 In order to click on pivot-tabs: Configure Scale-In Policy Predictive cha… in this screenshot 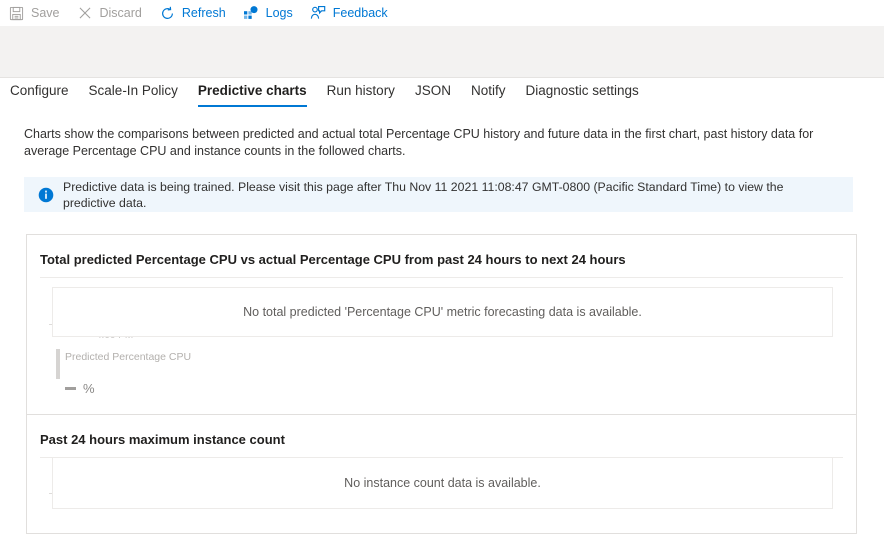, I will do `click(442, 97)`.